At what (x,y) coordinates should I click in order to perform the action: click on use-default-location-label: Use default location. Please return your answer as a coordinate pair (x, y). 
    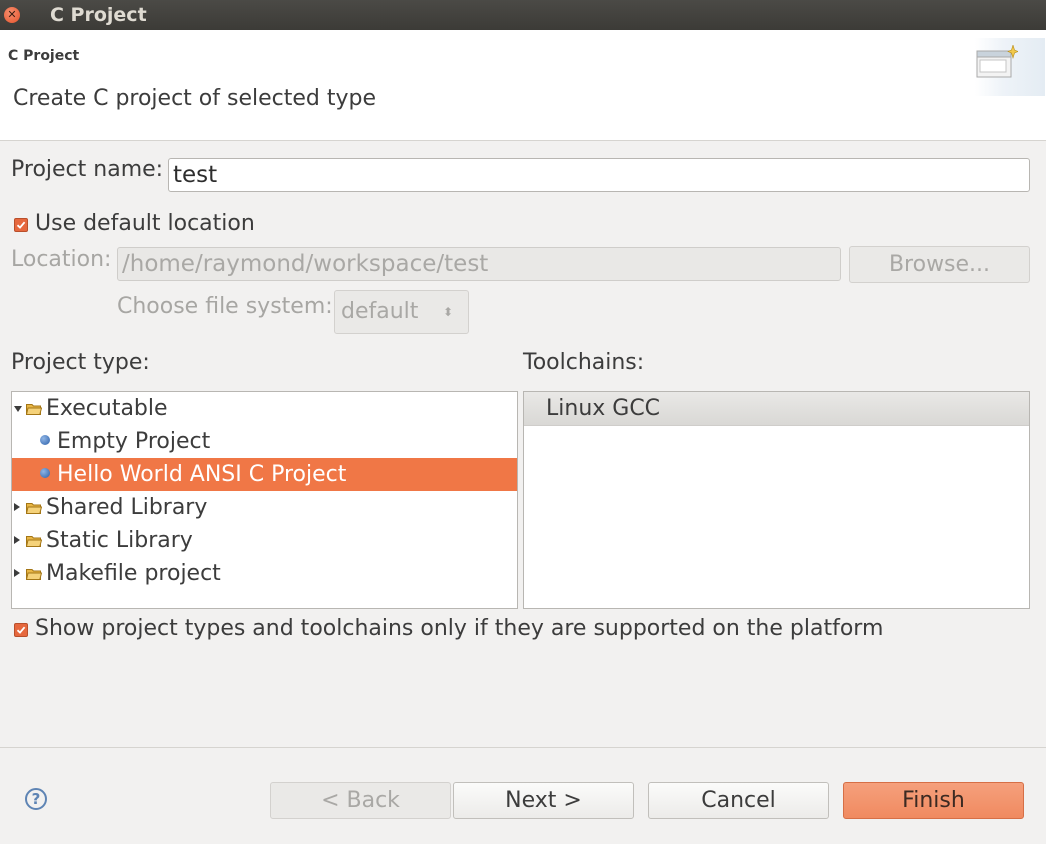
    Looking at the image, I should click on (145, 223).